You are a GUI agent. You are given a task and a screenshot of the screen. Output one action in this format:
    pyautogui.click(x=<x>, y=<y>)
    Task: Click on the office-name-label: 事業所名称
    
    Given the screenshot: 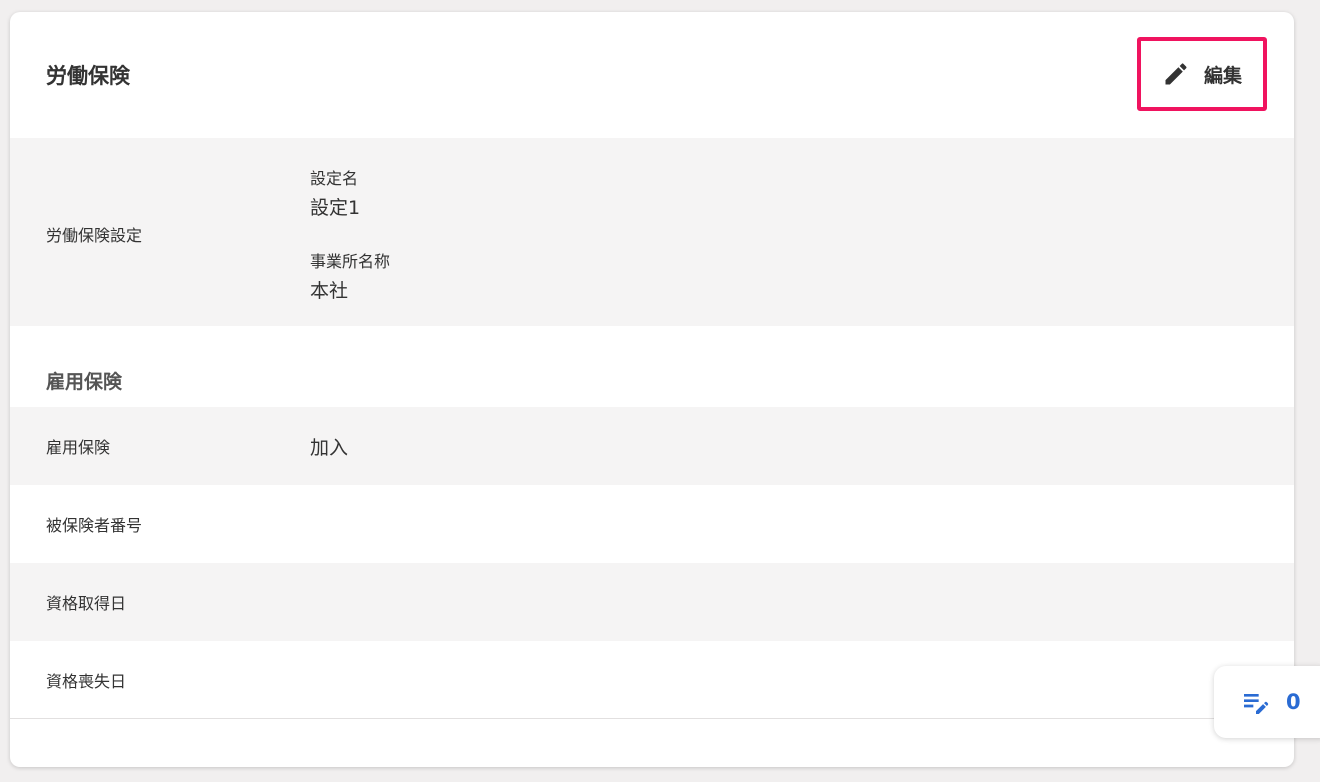 What is the action you would take?
    pyautogui.click(x=350, y=261)
    